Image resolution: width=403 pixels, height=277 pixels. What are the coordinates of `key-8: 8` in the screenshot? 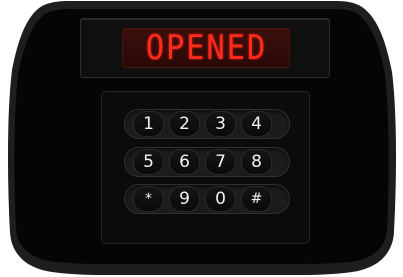 It's located at (256, 162).